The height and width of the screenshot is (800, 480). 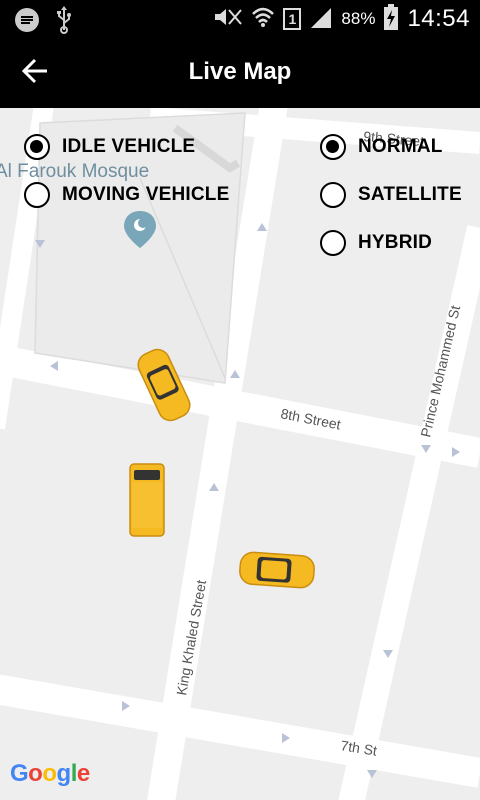 I want to click on radio-normal: NORMAL, so click(x=391, y=147).